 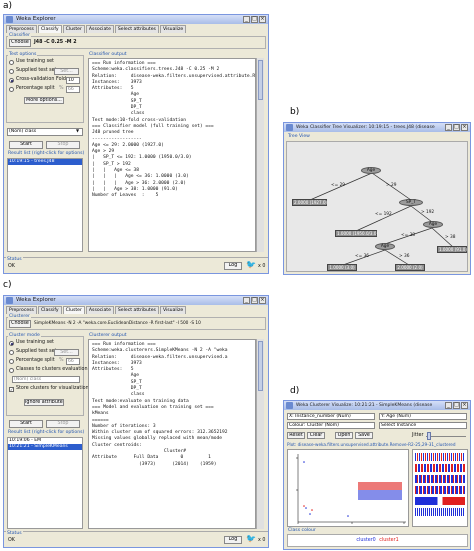 What do you see at coordinates (36, 70) in the screenshot?
I see `radio-label: Supplied test set` at bounding box center [36, 70].